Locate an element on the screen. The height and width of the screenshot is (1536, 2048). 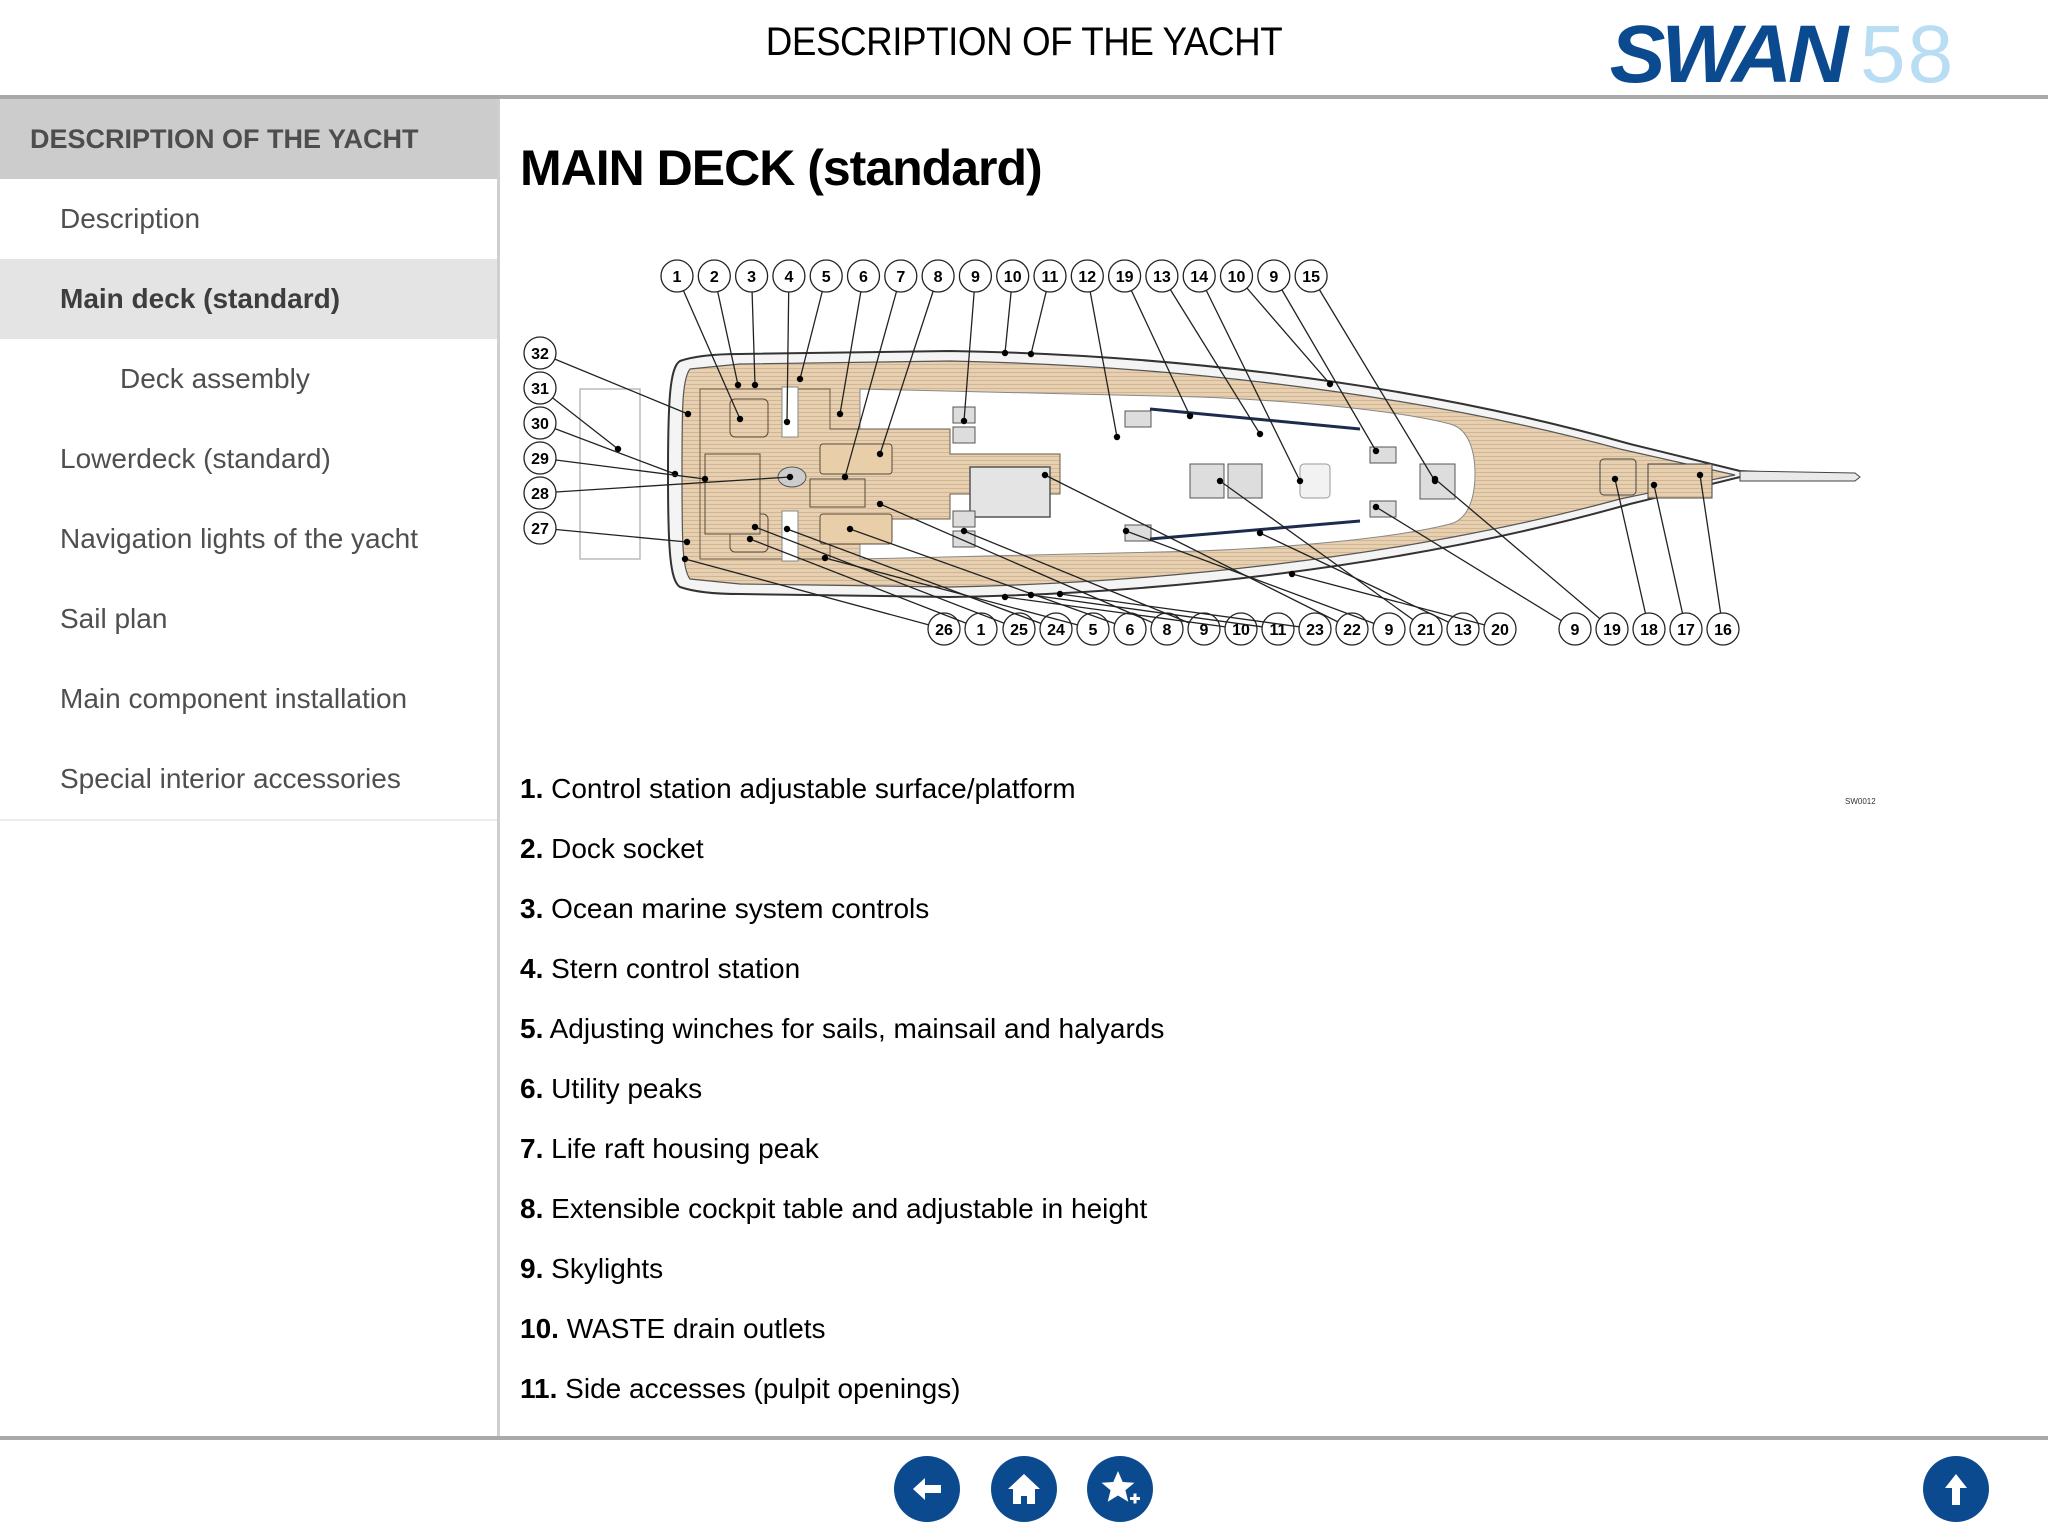
sidebar-item-navigation-lights: Navigation lights of the yacht is located at coordinates (248, 539).